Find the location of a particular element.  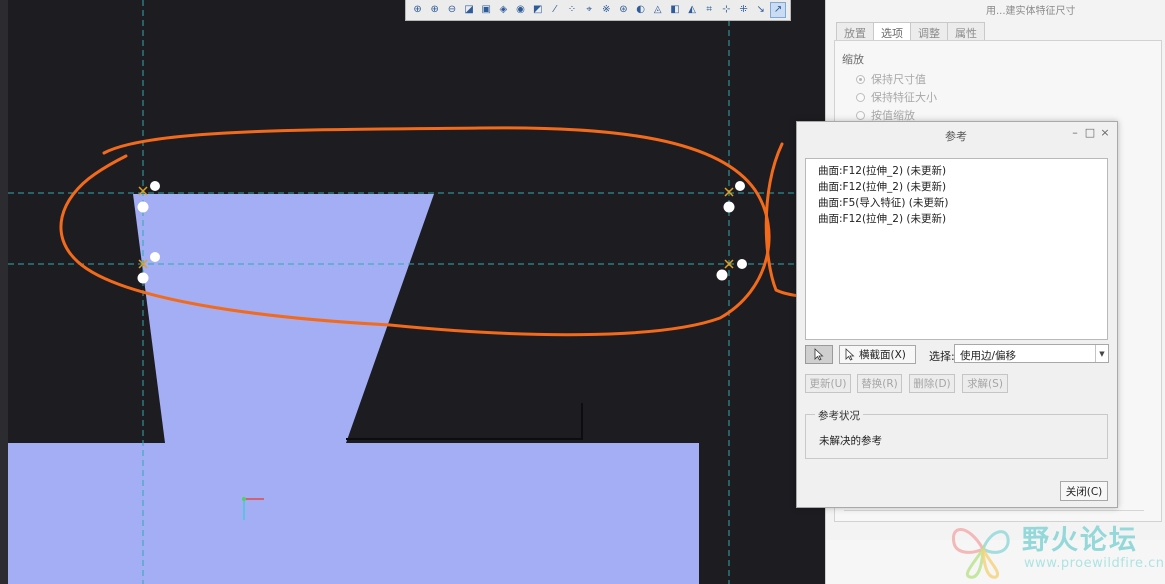

divider is located at coordinates (994, 510).